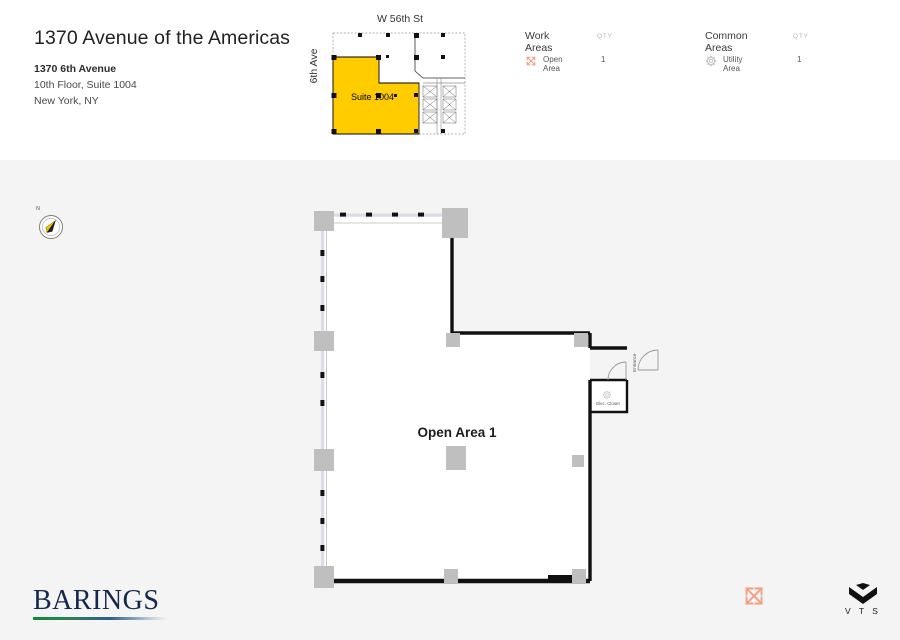  I want to click on barings-wordmark: BARINGS, so click(96, 600).